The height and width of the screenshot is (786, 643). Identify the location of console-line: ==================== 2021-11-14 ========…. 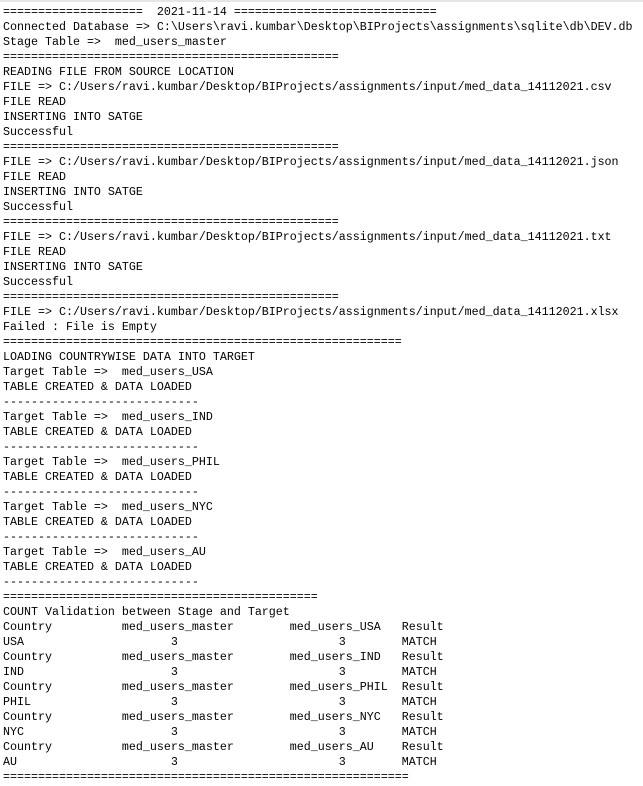
(220, 12).